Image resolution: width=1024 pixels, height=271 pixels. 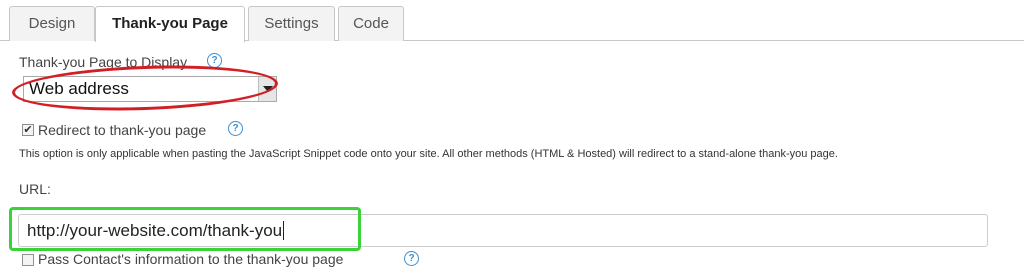 What do you see at coordinates (170, 24) in the screenshot?
I see `tab-thank-you-page: Thank-you Page` at bounding box center [170, 24].